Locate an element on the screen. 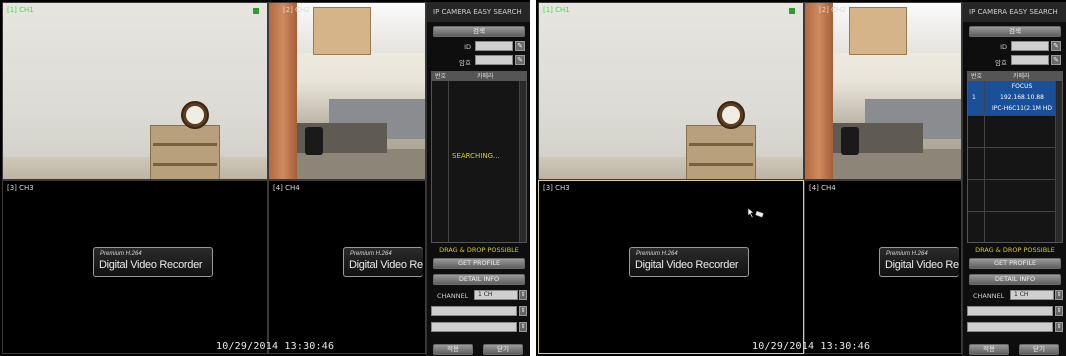 Image resolution: width=1066 pixels, height=356 pixels. result-name: FOCUS is located at coordinates (1022, 86).